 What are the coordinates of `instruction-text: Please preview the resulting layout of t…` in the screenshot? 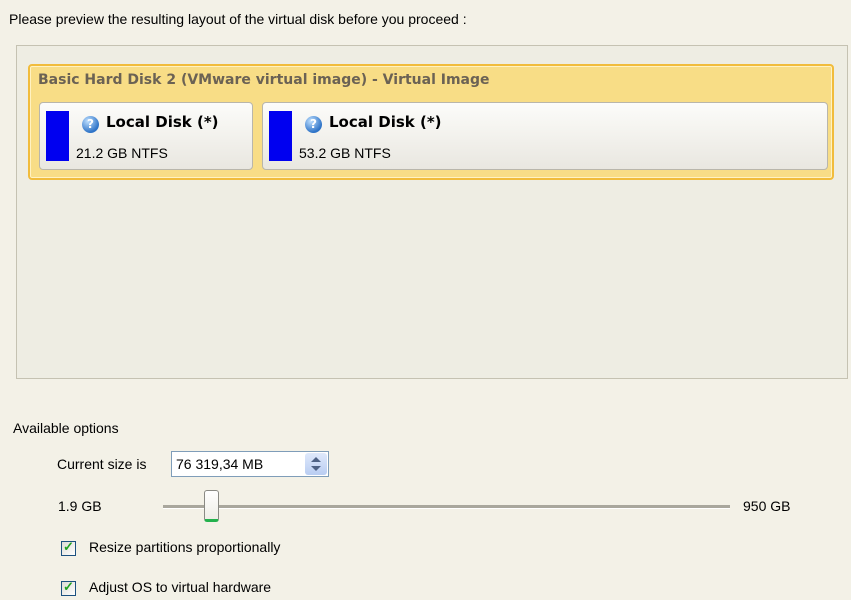 It's located at (238, 19).